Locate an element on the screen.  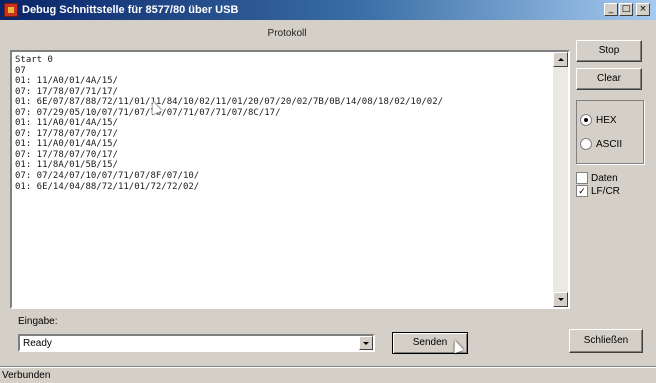
clear-button: Clear is located at coordinates (609, 79).